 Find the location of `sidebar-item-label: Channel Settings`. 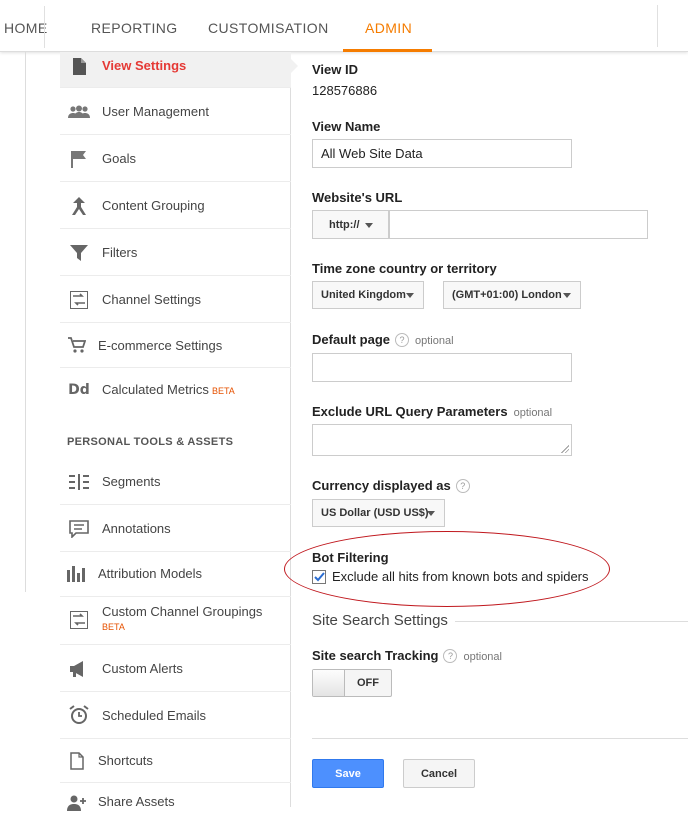

sidebar-item-label: Channel Settings is located at coordinates (152, 299).